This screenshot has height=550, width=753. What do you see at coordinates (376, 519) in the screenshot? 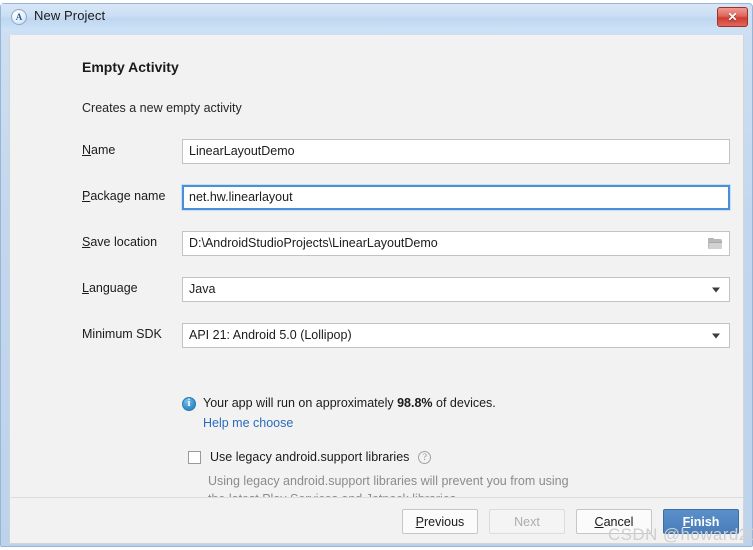
I see `dialog-button-bar: Previous Next Cancel Finish` at bounding box center [376, 519].